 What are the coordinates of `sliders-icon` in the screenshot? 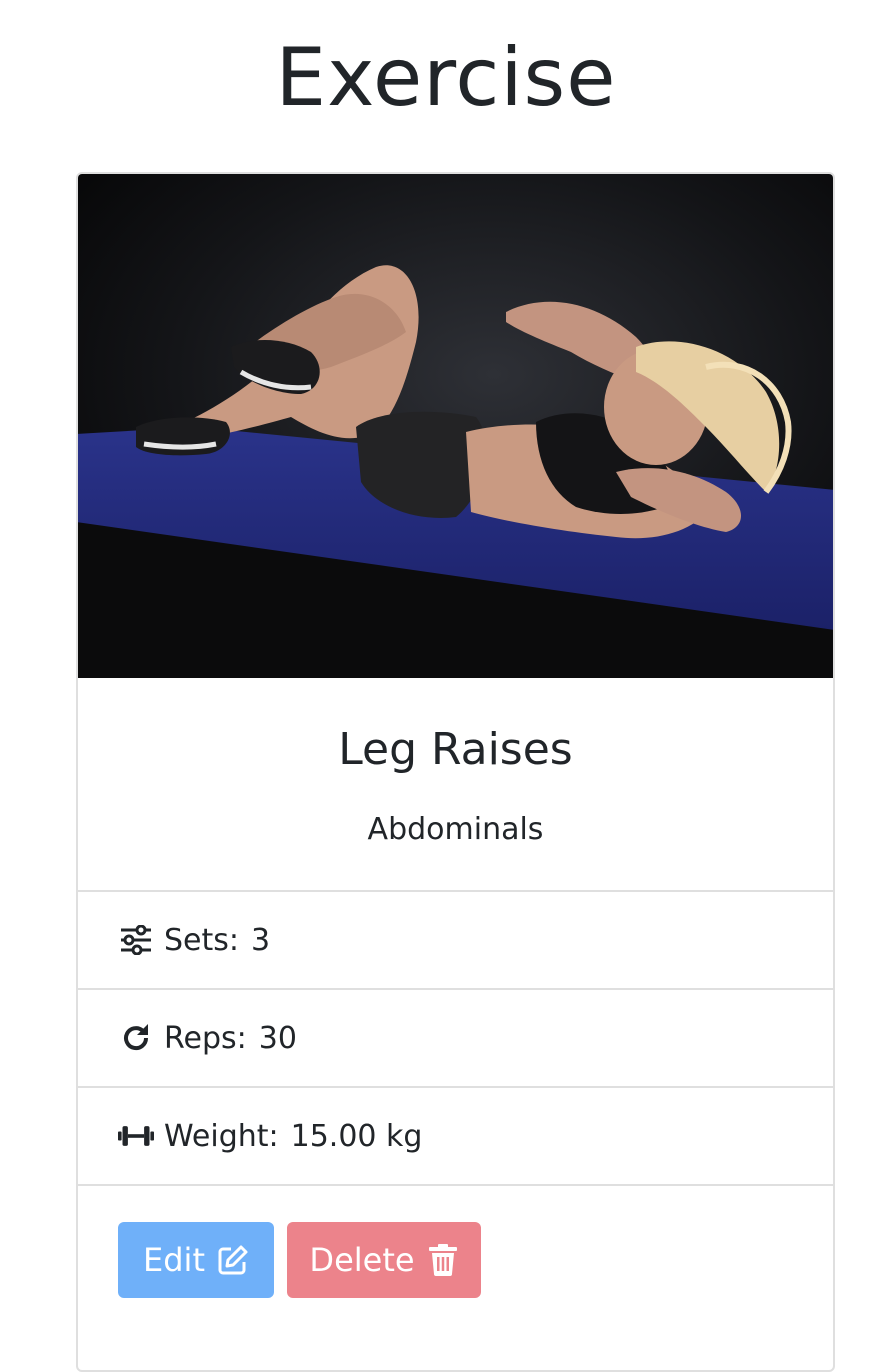 It's located at (136, 940).